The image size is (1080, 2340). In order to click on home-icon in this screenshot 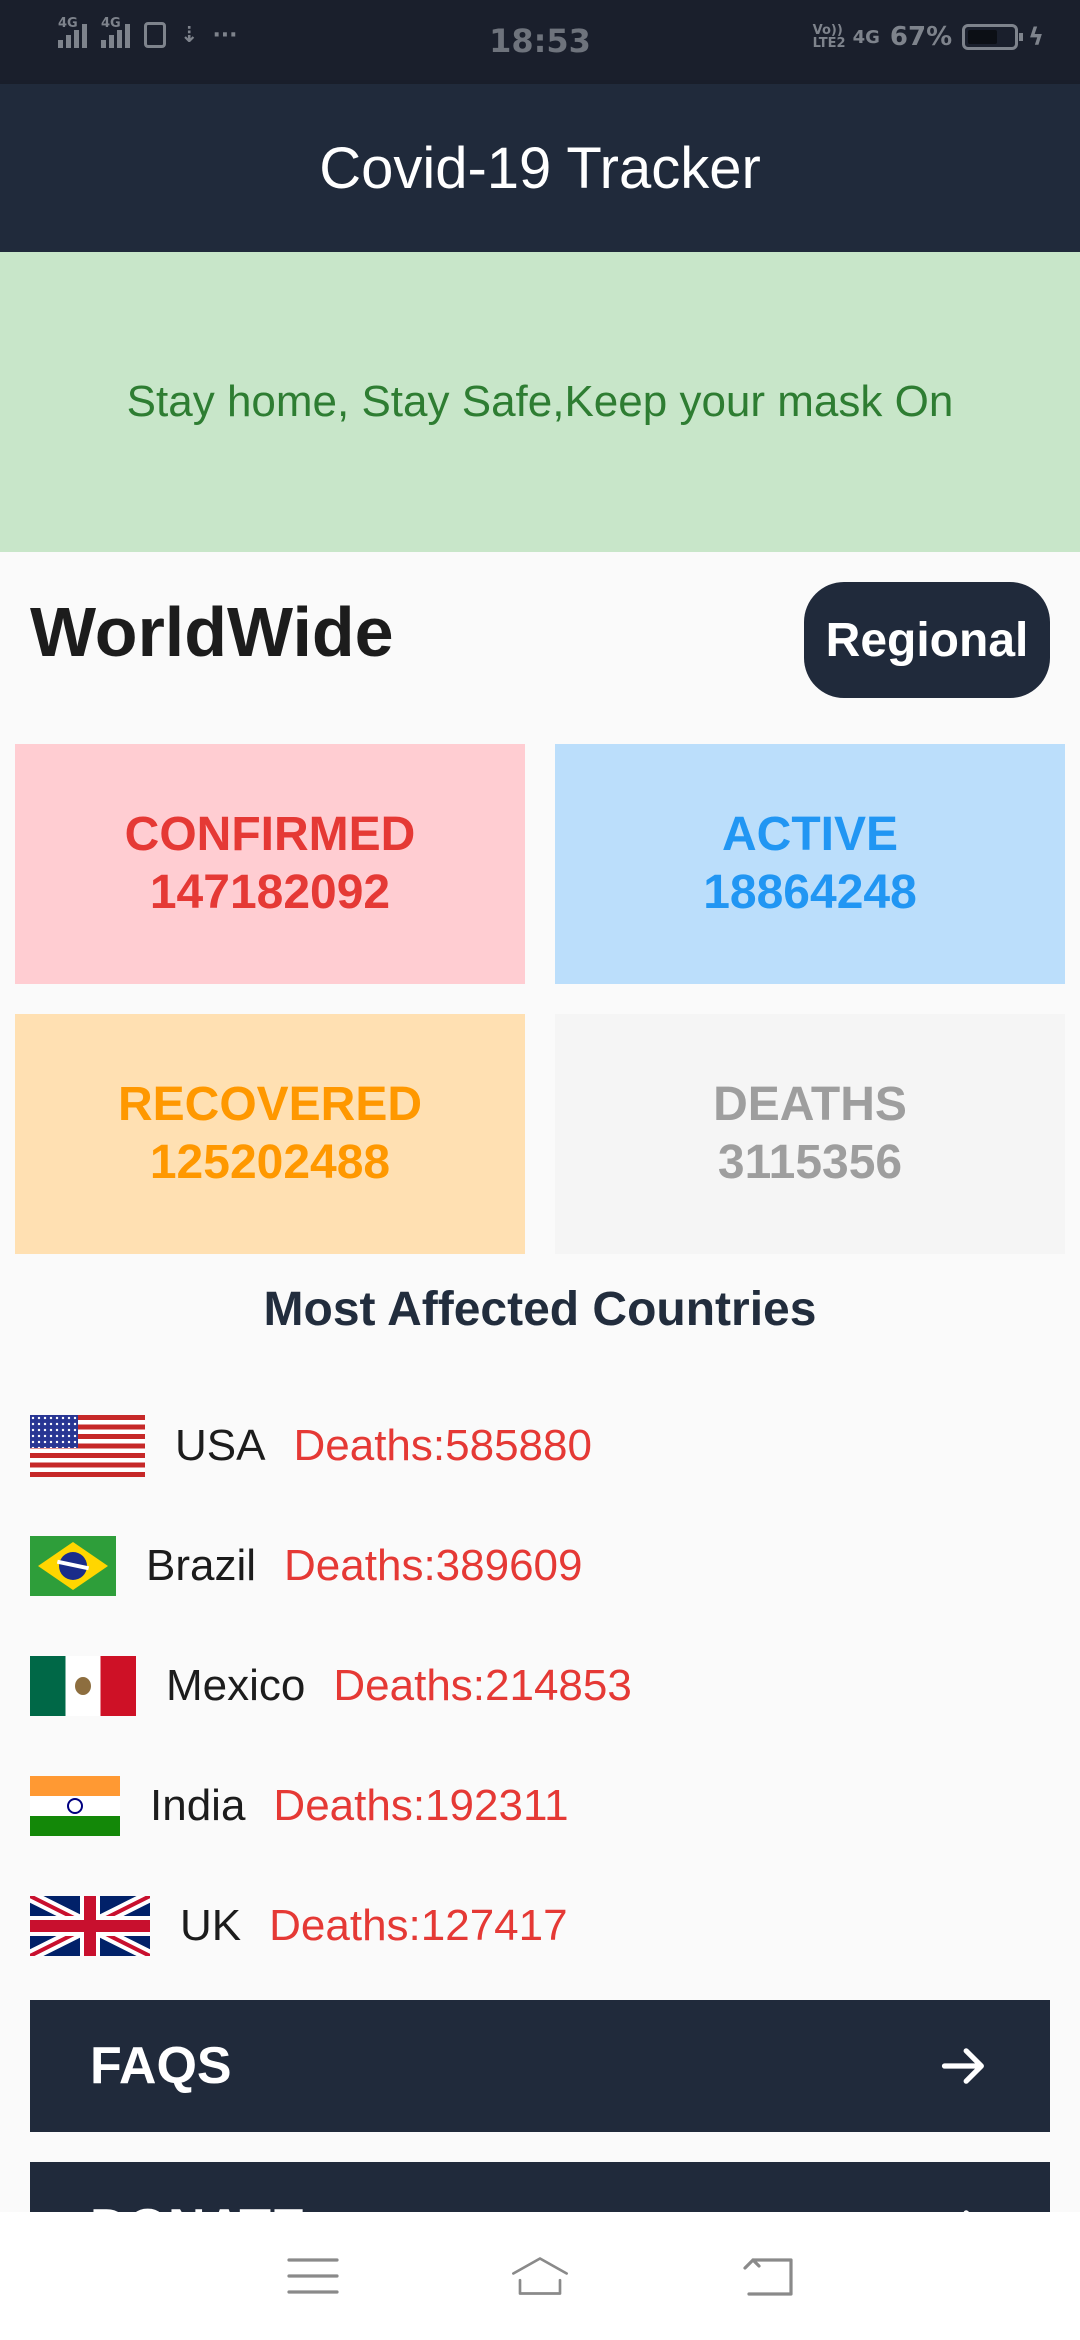, I will do `click(540, 2276)`.